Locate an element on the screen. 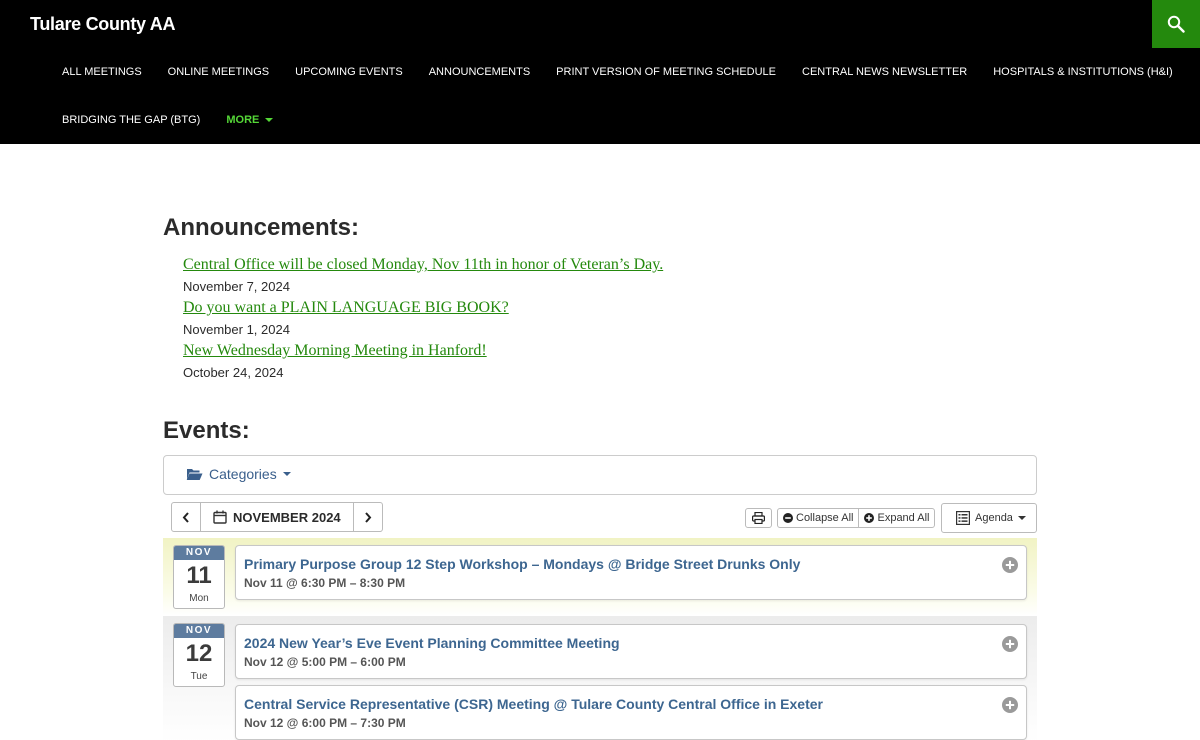 This screenshot has width=1200, height=740. event-time: Nov 12 @ 5:00 PM – 6:00 PM is located at coordinates (325, 662).